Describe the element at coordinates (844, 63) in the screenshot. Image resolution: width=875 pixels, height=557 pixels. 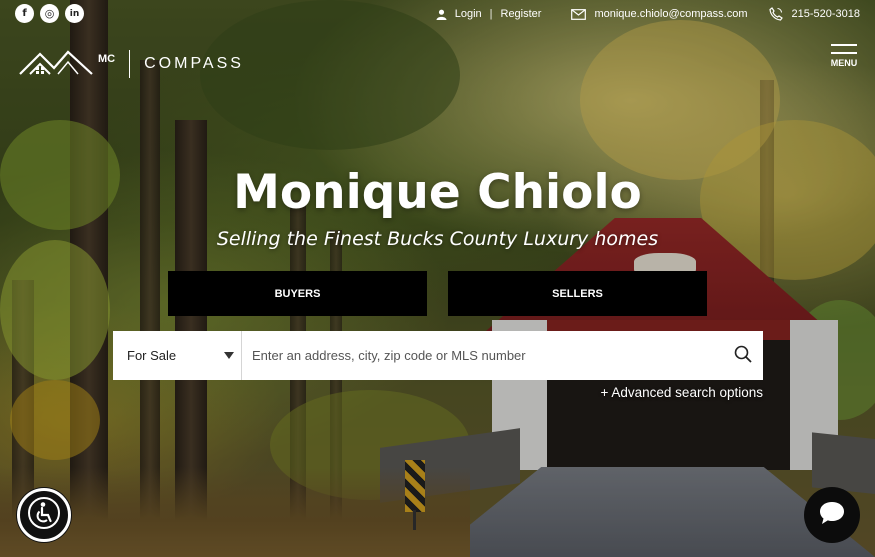
I see `menu-label: MENU` at that location.